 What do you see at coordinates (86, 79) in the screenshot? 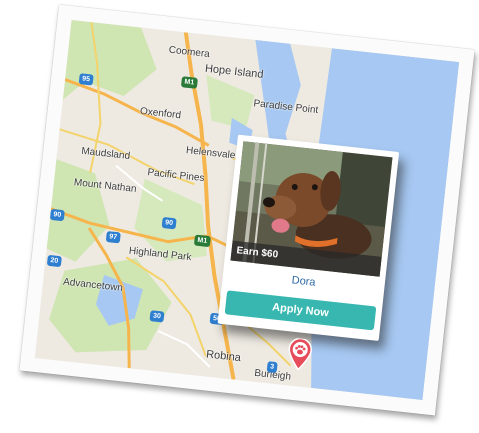
I see `road-shield-95: 95` at bounding box center [86, 79].